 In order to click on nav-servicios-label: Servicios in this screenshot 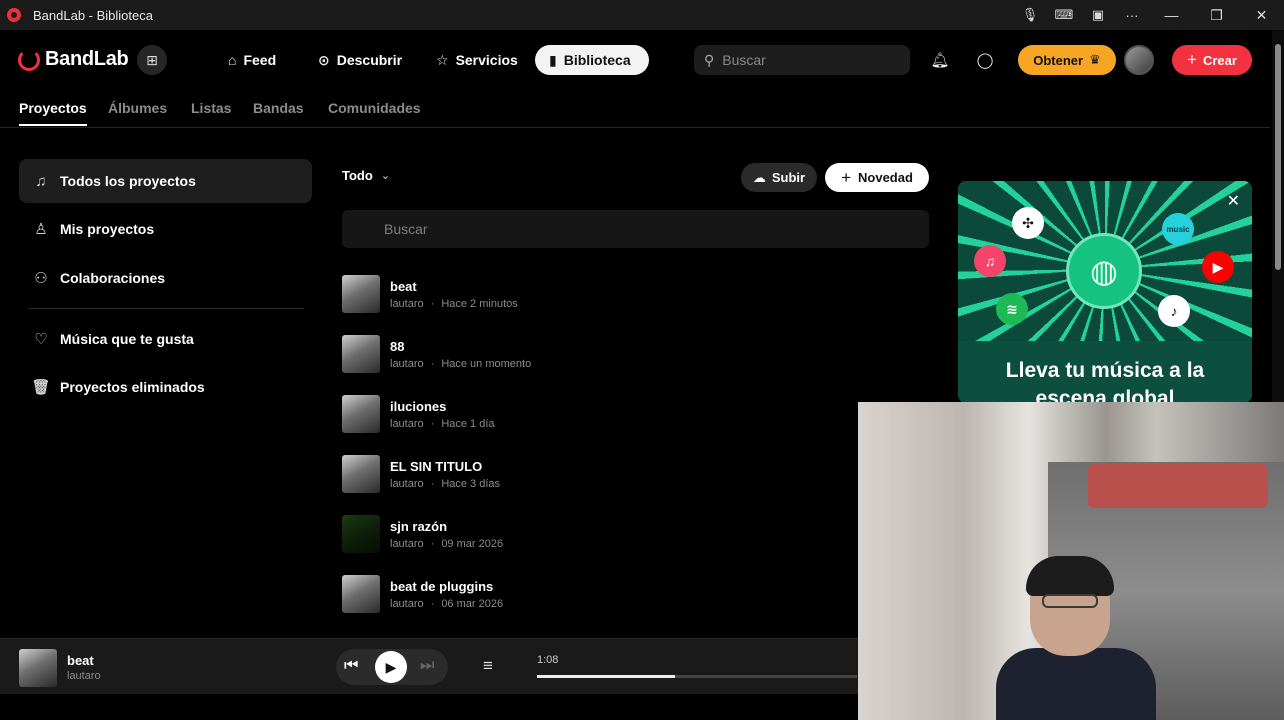, I will do `click(486, 60)`.